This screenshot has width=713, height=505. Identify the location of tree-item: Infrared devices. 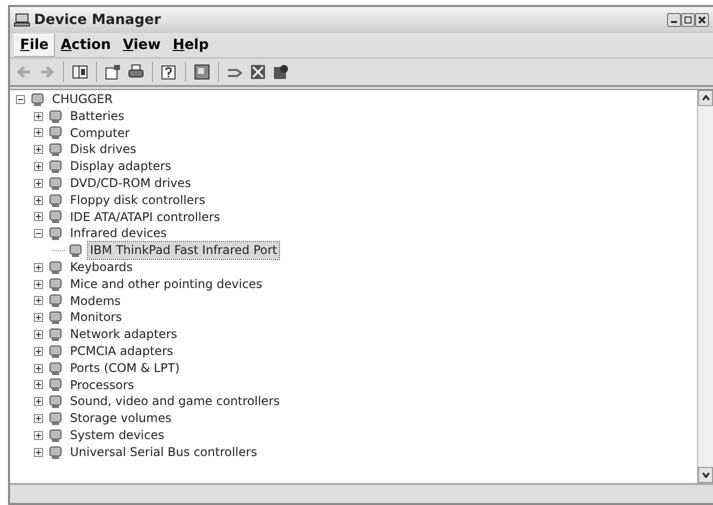
(118, 233).